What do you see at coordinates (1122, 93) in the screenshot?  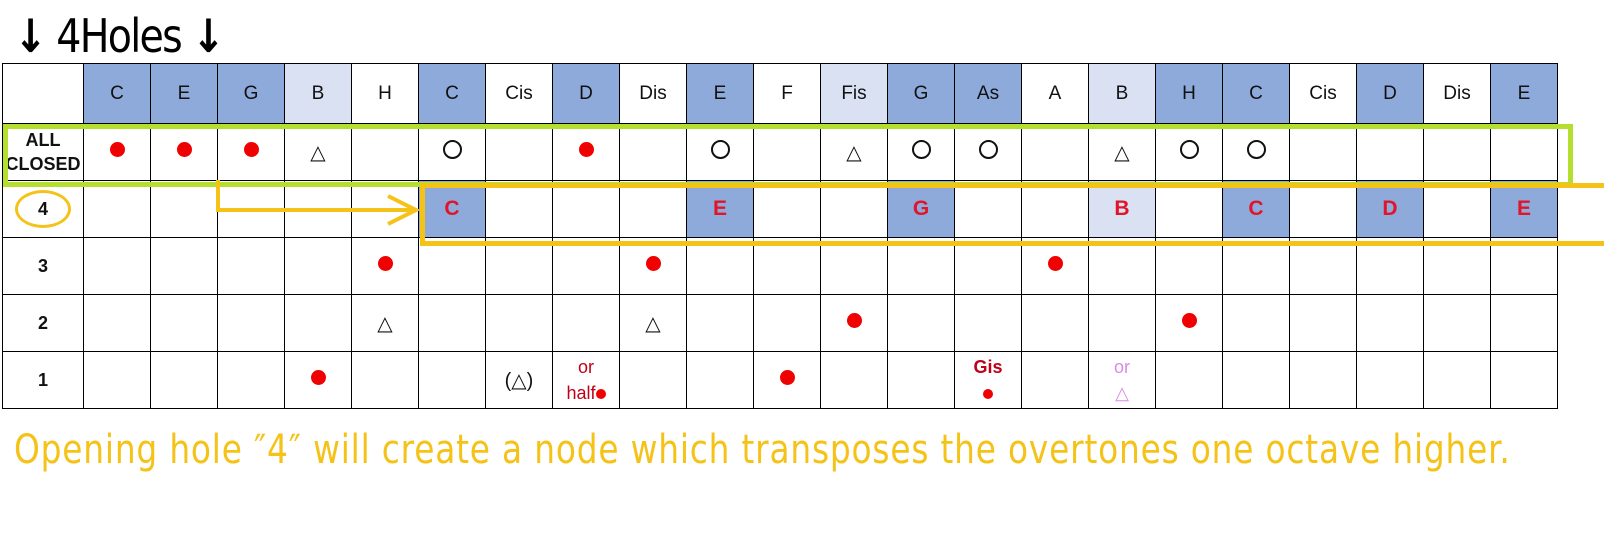 I see `note-name: B` at bounding box center [1122, 93].